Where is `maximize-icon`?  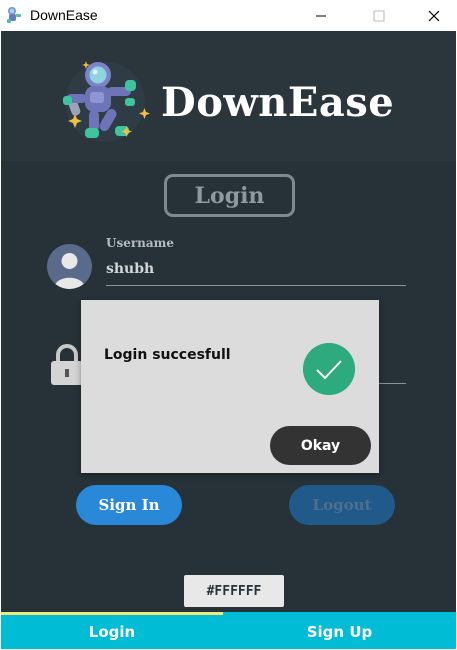 maximize-icon is located at coordinates (379, 15).